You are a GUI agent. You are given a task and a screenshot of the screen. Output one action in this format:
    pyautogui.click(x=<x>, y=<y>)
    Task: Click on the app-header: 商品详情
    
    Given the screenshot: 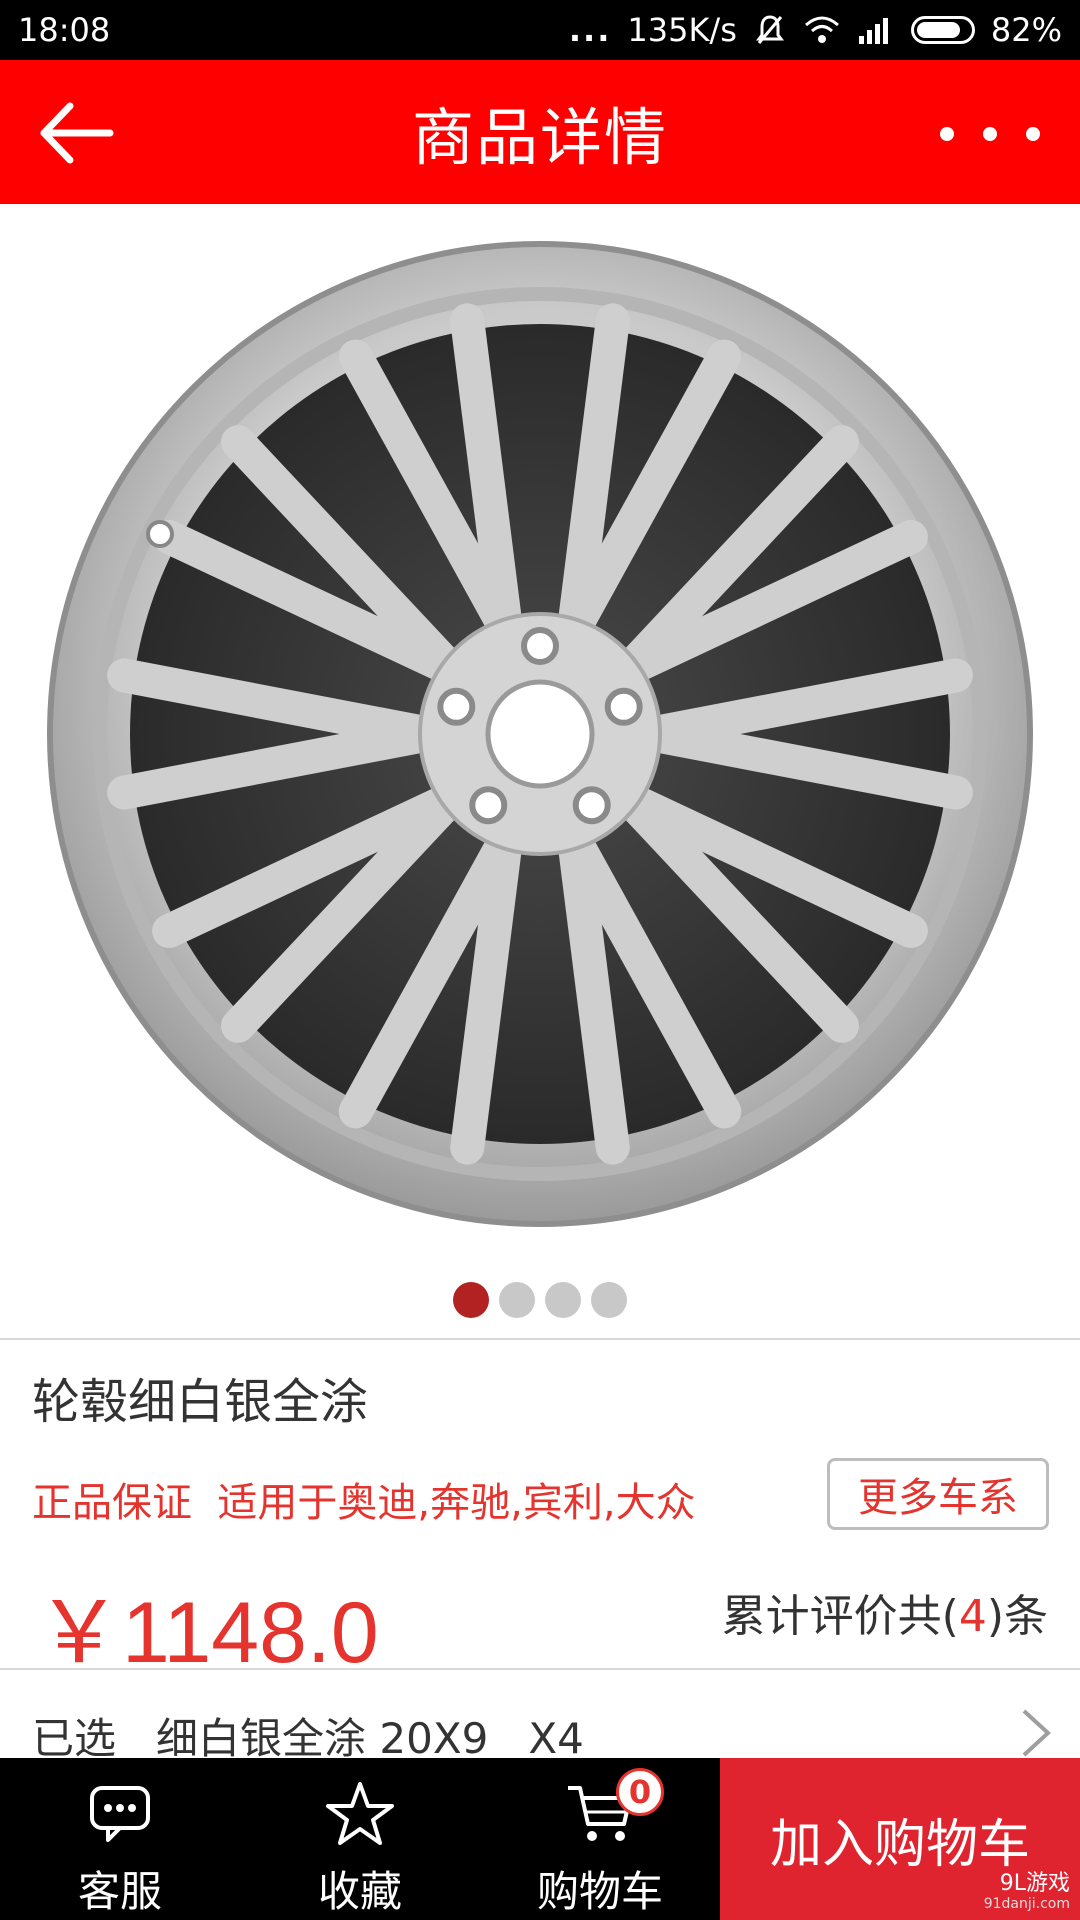 What is the action you would take?
    pyautogui.click(x=540, y=132)
    